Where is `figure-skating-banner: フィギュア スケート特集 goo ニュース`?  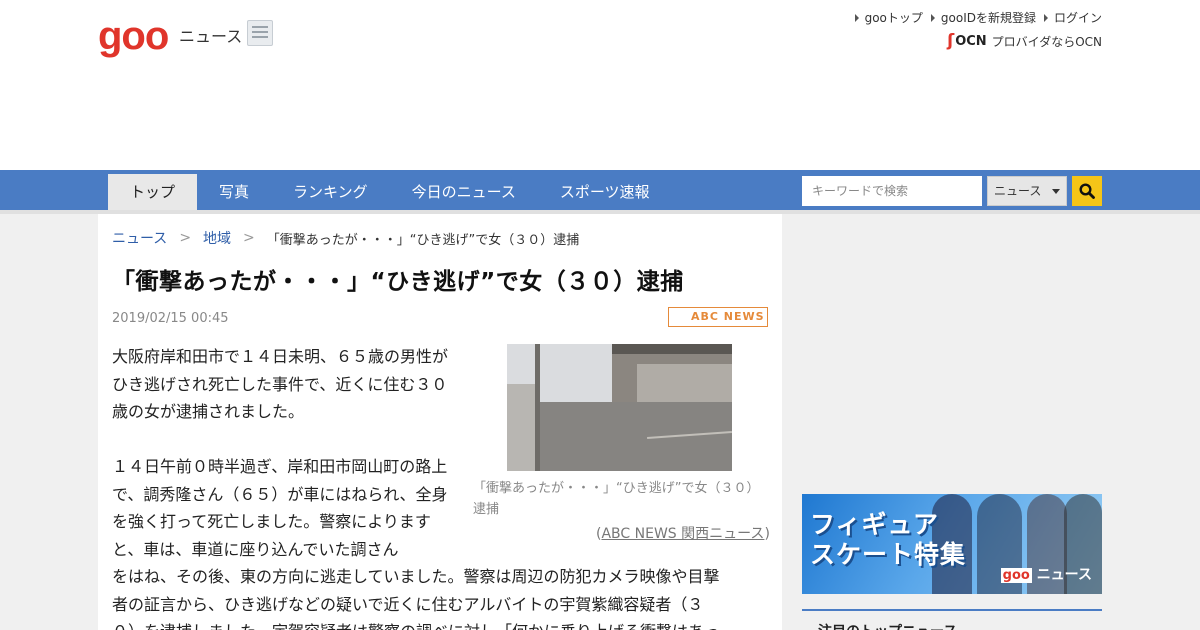 figure-skating-banner: フィギュア スケート特集 goo ニュース is located at coordinates (952, 544).